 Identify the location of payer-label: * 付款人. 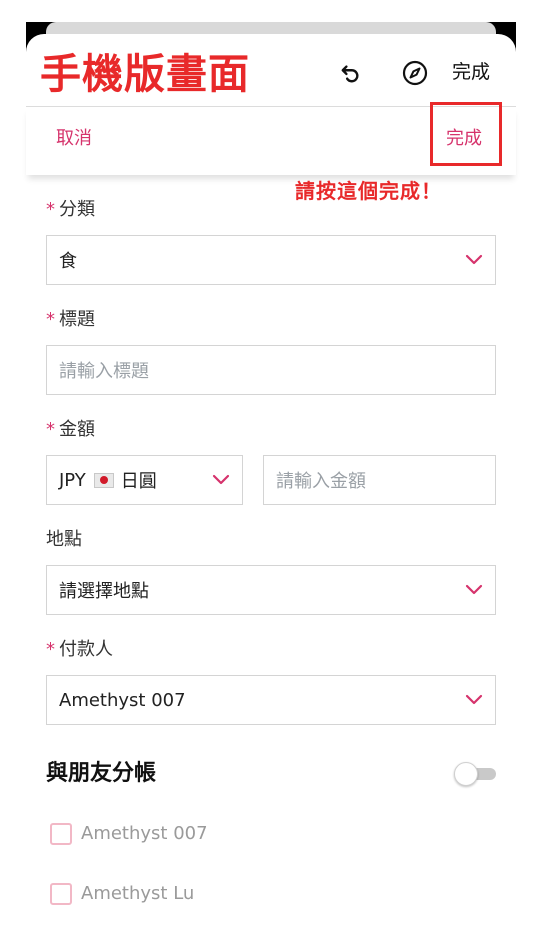
(79, 649).